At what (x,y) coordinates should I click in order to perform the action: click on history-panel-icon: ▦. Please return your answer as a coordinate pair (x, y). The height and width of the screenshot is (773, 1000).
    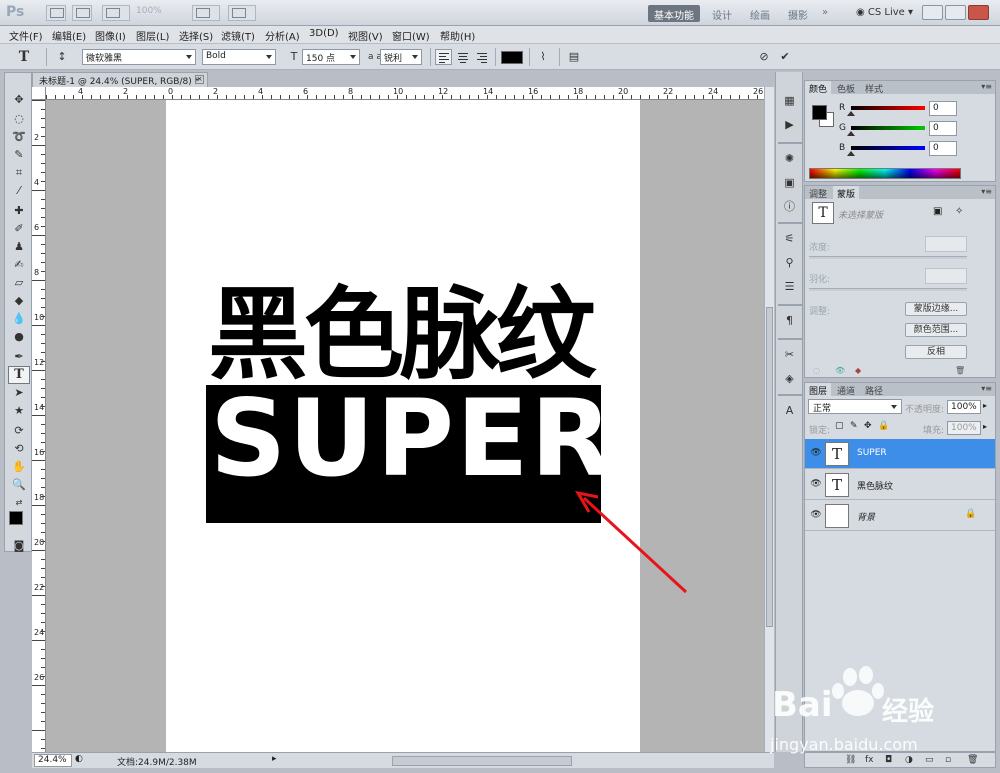
    Looking at the image, I should click on (789, 100).